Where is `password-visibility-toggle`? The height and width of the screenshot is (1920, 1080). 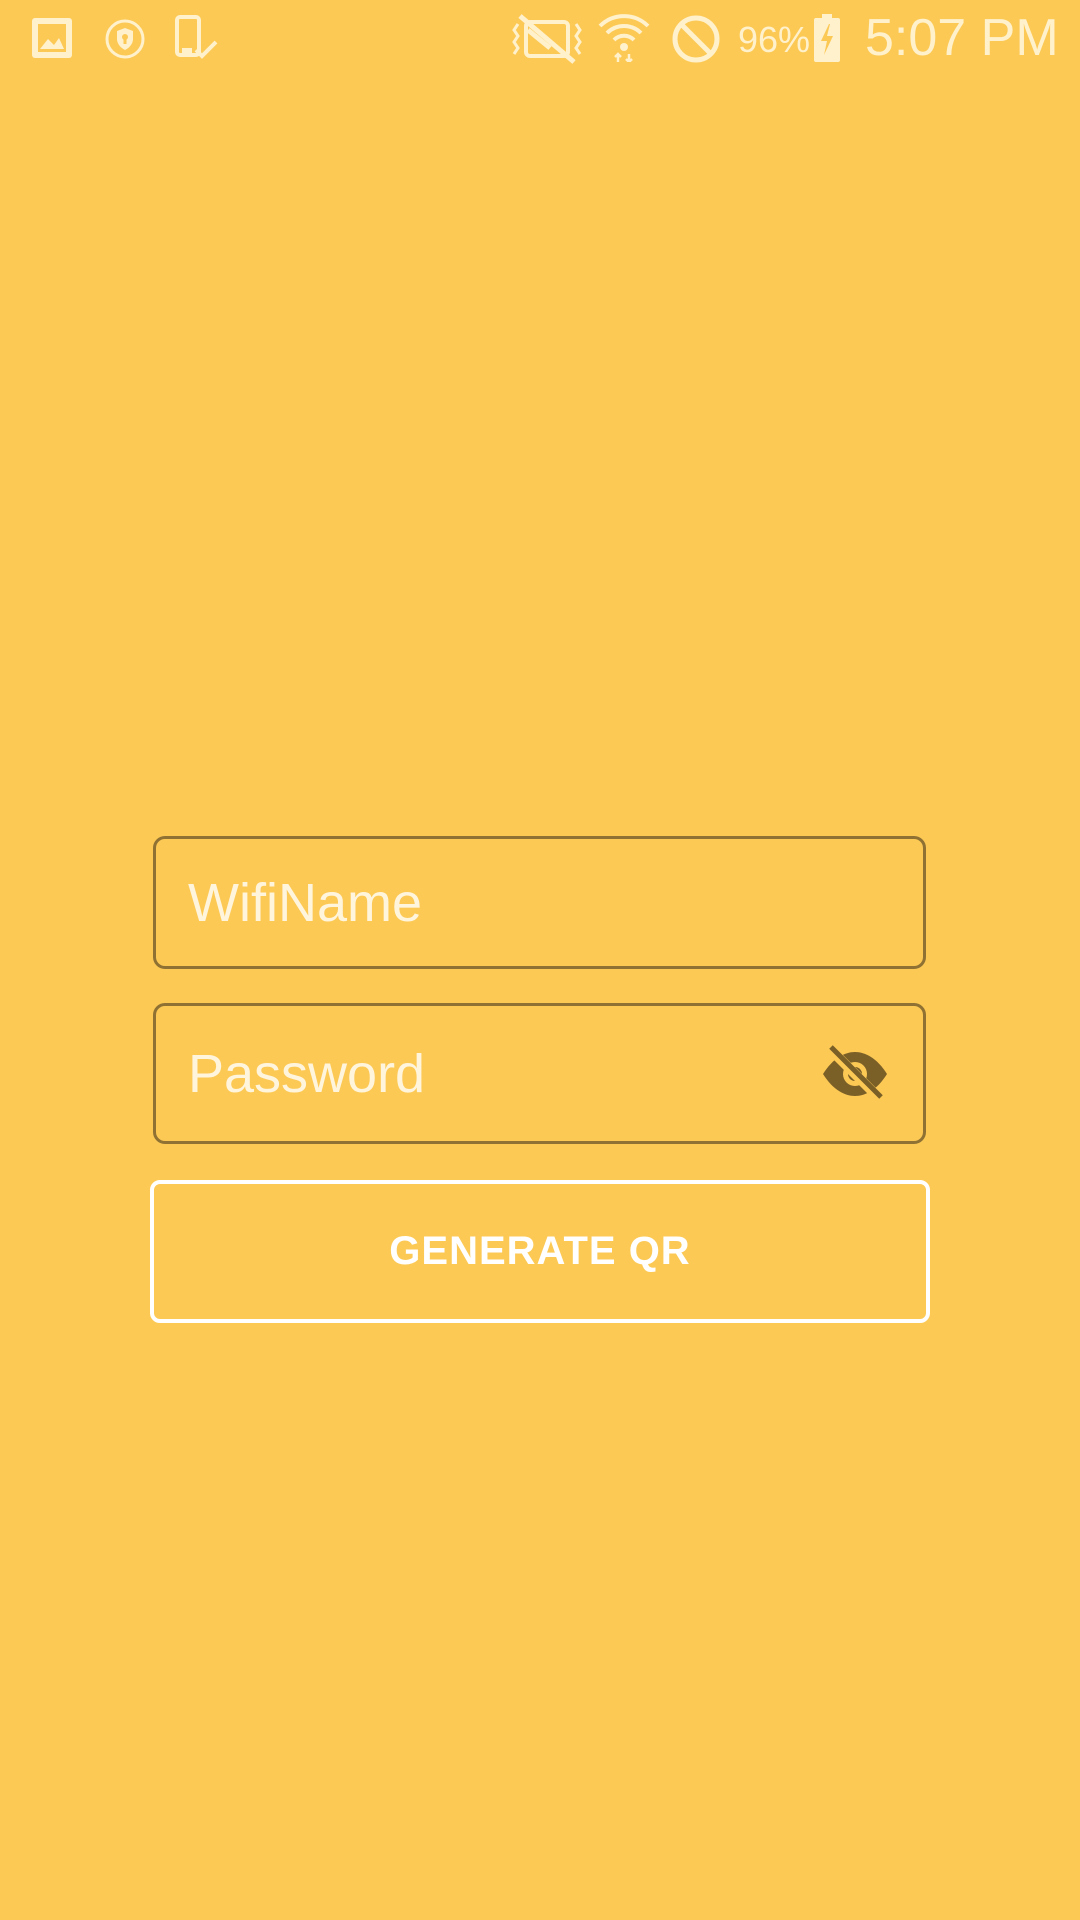 password-visibility-toggle is located at coordinates (855, 1074).